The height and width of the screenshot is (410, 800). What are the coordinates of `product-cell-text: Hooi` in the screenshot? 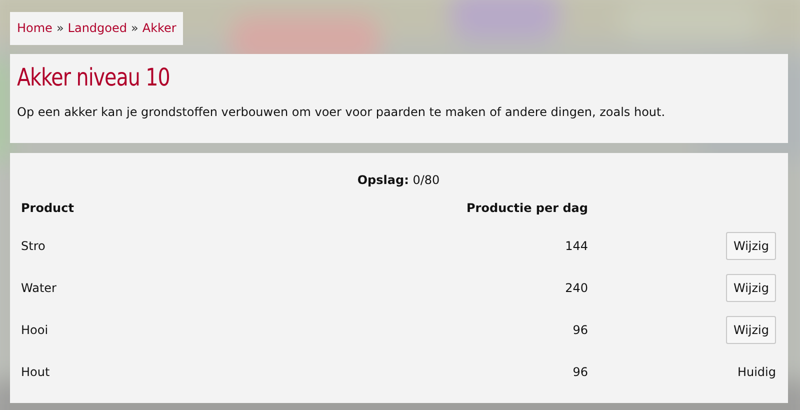 It's located at (35, 330).